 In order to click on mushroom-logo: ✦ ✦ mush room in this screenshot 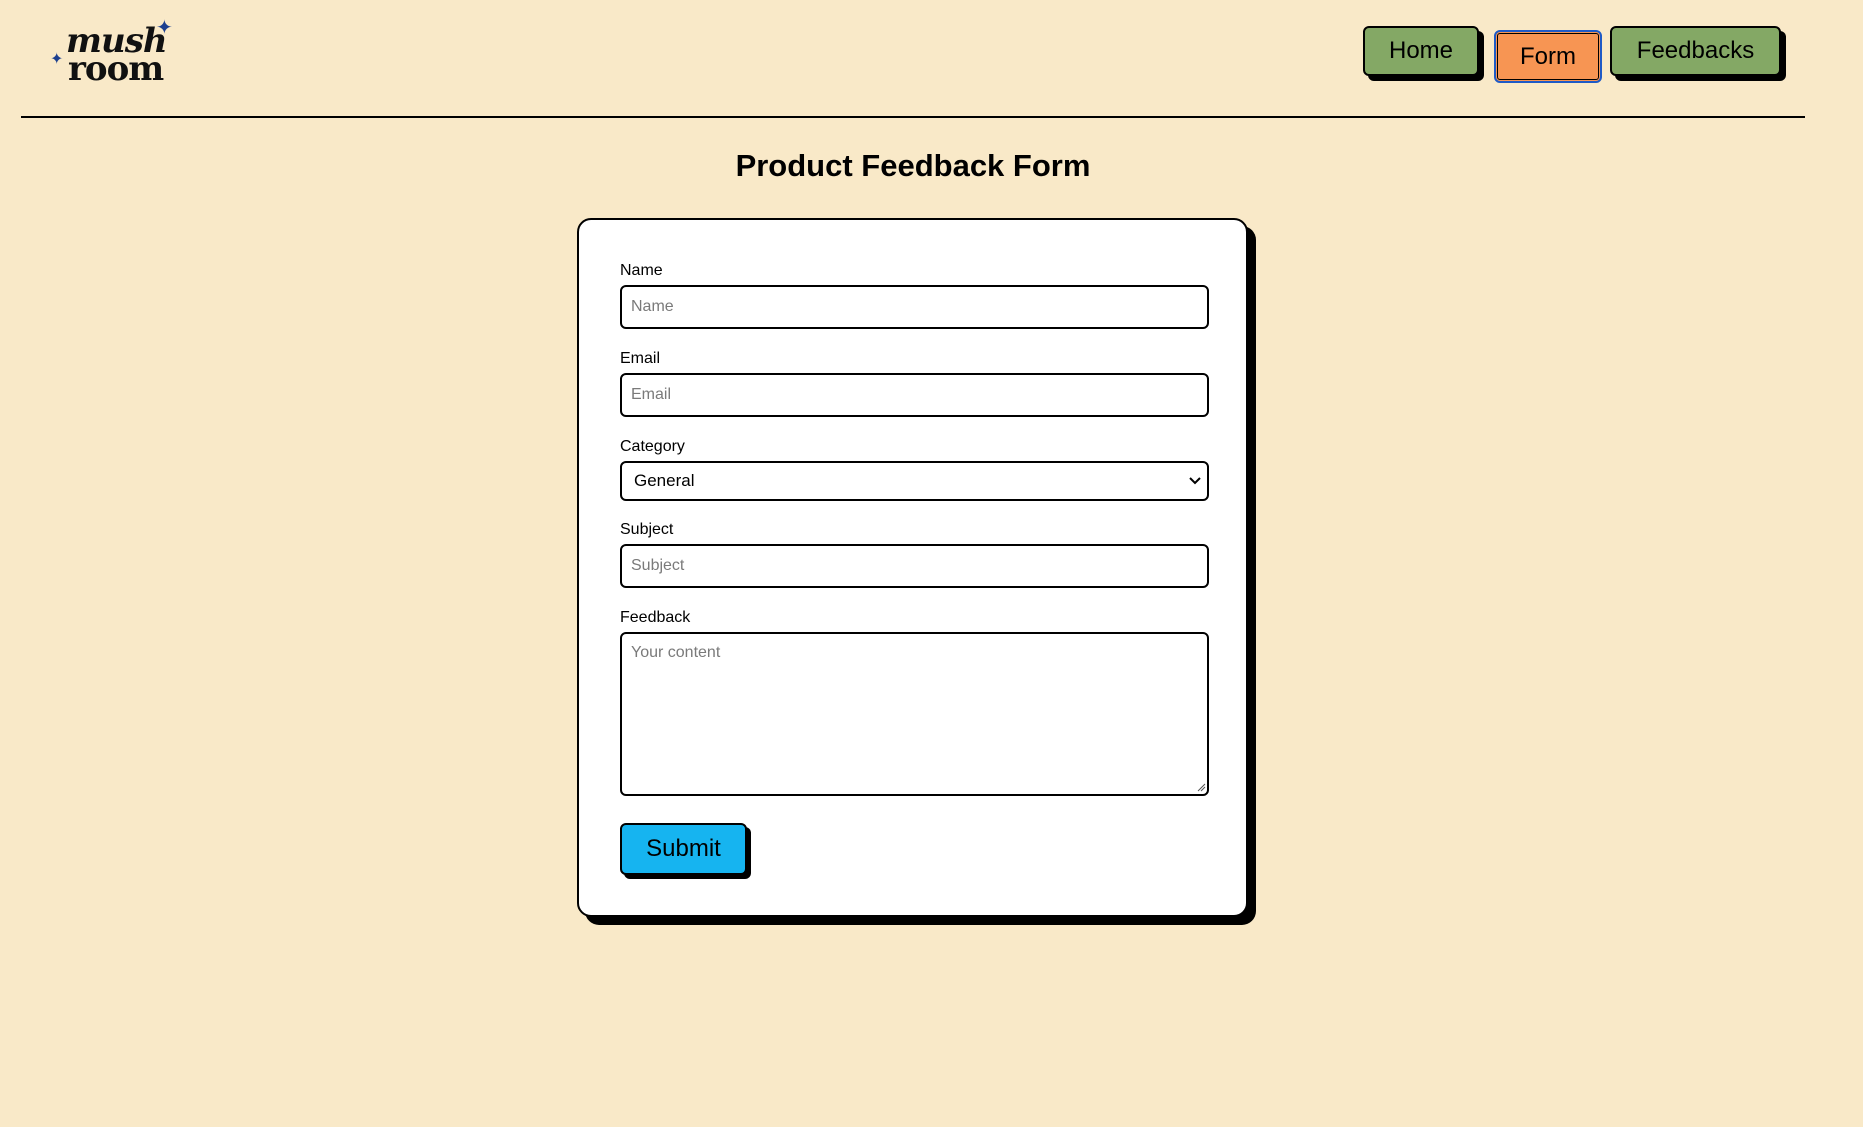, I will do `click(115, 51)`.